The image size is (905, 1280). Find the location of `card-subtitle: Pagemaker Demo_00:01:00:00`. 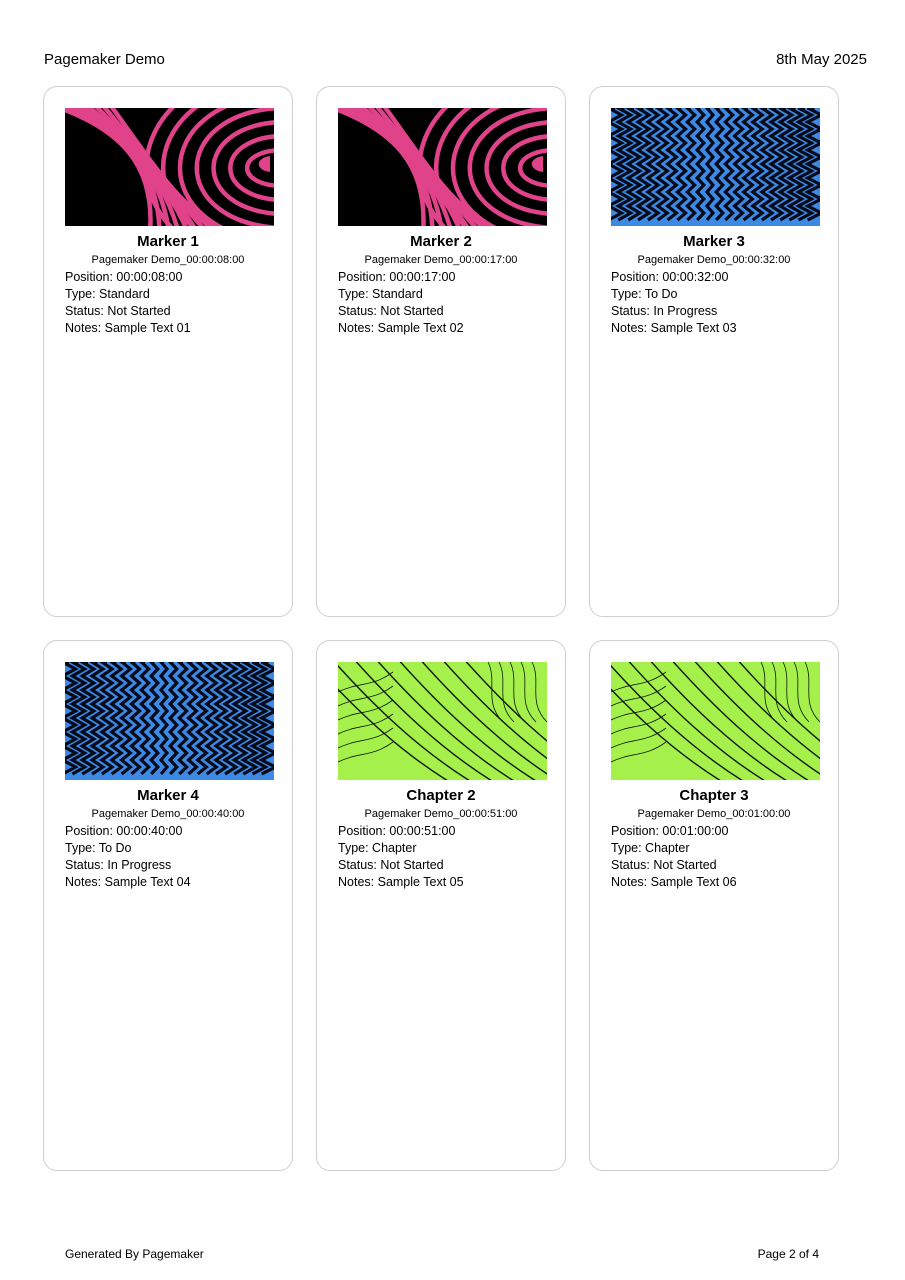

card-subtitle: Pagemaker Demo_00:01:00:00 is located at coordinates (714, 814).